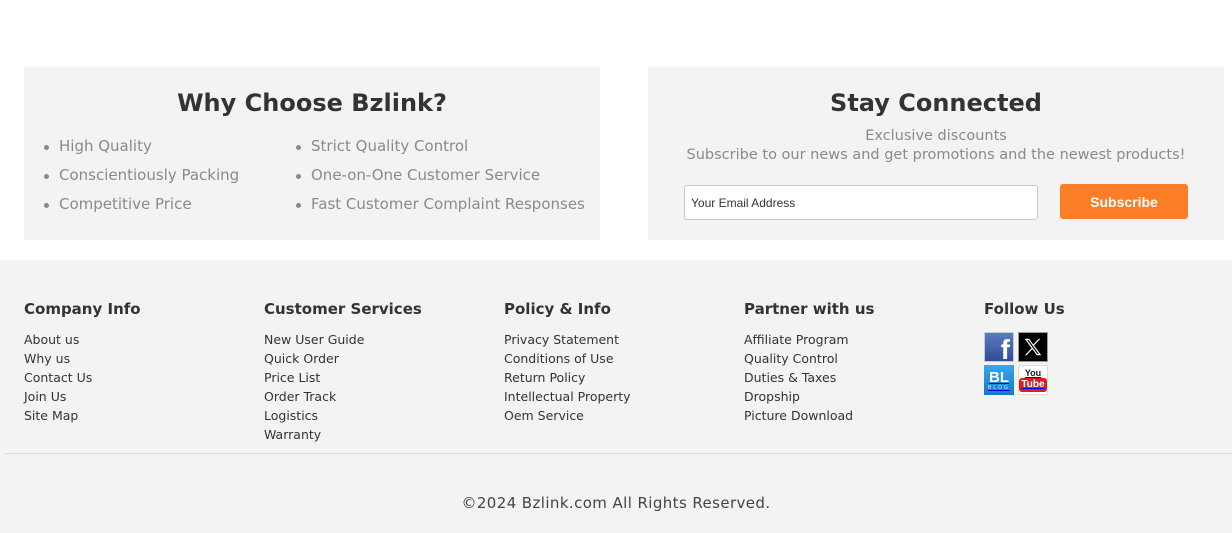 The width and height of the screenshot is (1232, 533). Describe the element at coordinates (809, 309) in the screenshot. I see `partner-heading: Partner with us` at that location.